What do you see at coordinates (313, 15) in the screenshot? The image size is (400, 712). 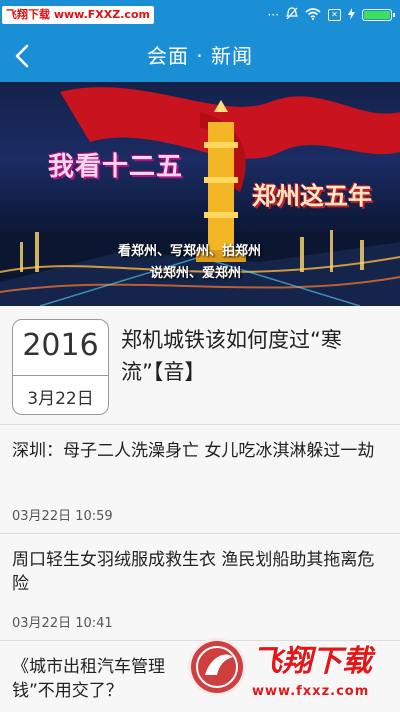 I see `wifi-icon` at bounding box center [313, 15].